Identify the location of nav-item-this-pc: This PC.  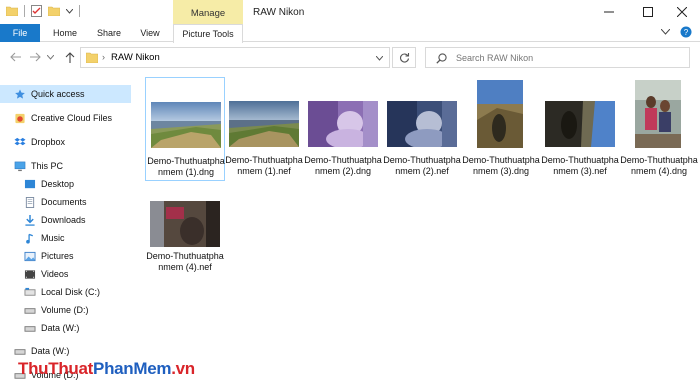
(65, 166).